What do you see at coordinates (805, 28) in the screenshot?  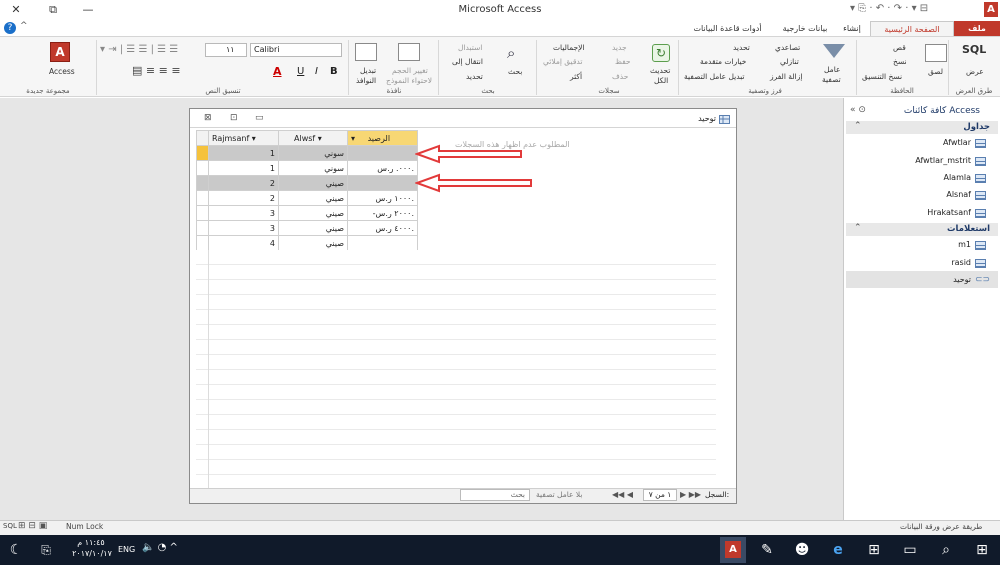 I see `tab-external-data: بيانات خارجية` at bounding box center [805, 28].